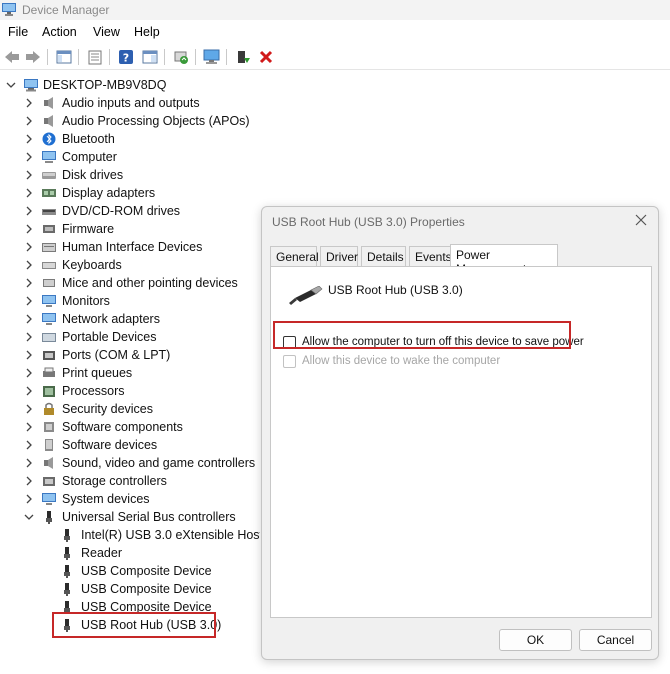 Image resolution: width=670 pixels, height=674 pixels. What do you see at coordinates (33, 57) in the screenshot?
I see `forward-icon` at bounding box center [33, 57].